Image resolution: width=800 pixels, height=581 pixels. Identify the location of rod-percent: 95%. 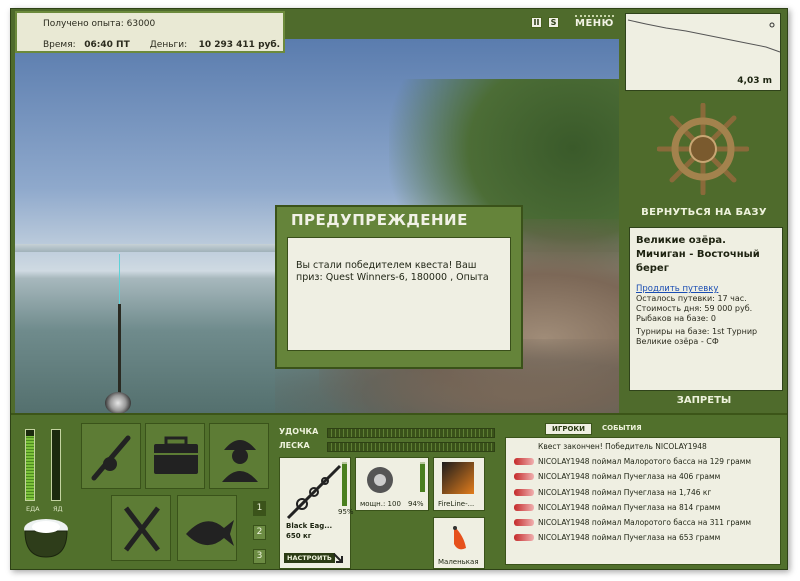
(346, 512).